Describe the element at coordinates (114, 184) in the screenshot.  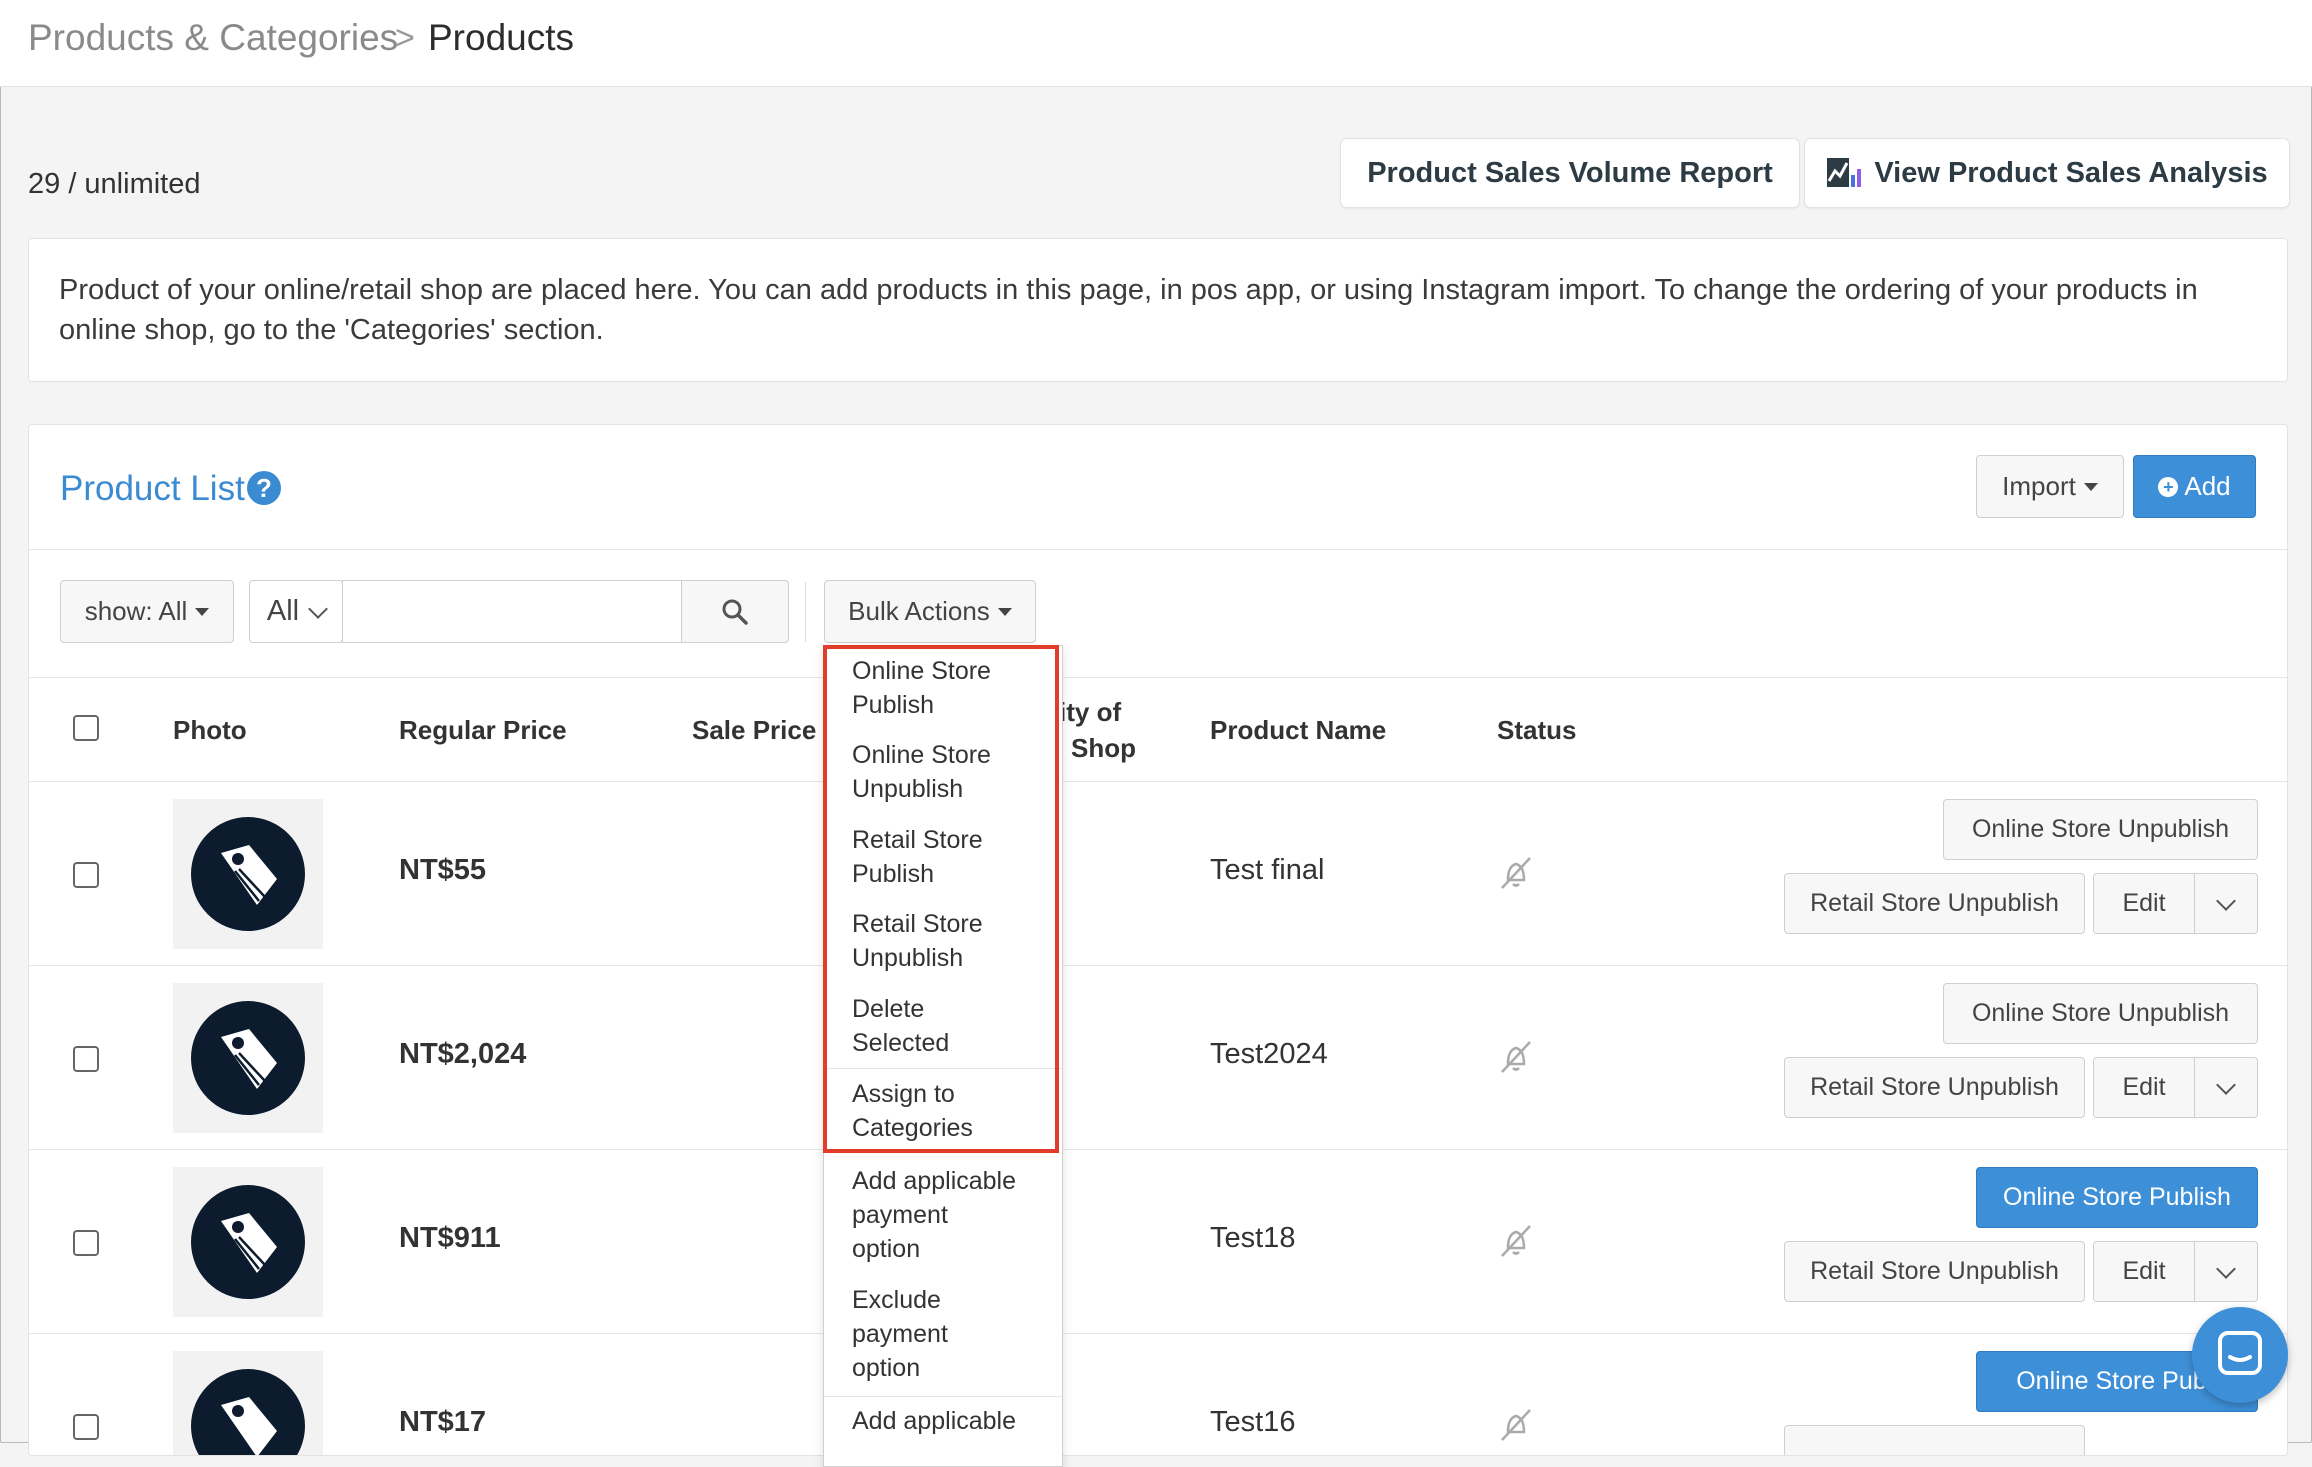
I see `product-quota: 29 / unlimited` at that location.